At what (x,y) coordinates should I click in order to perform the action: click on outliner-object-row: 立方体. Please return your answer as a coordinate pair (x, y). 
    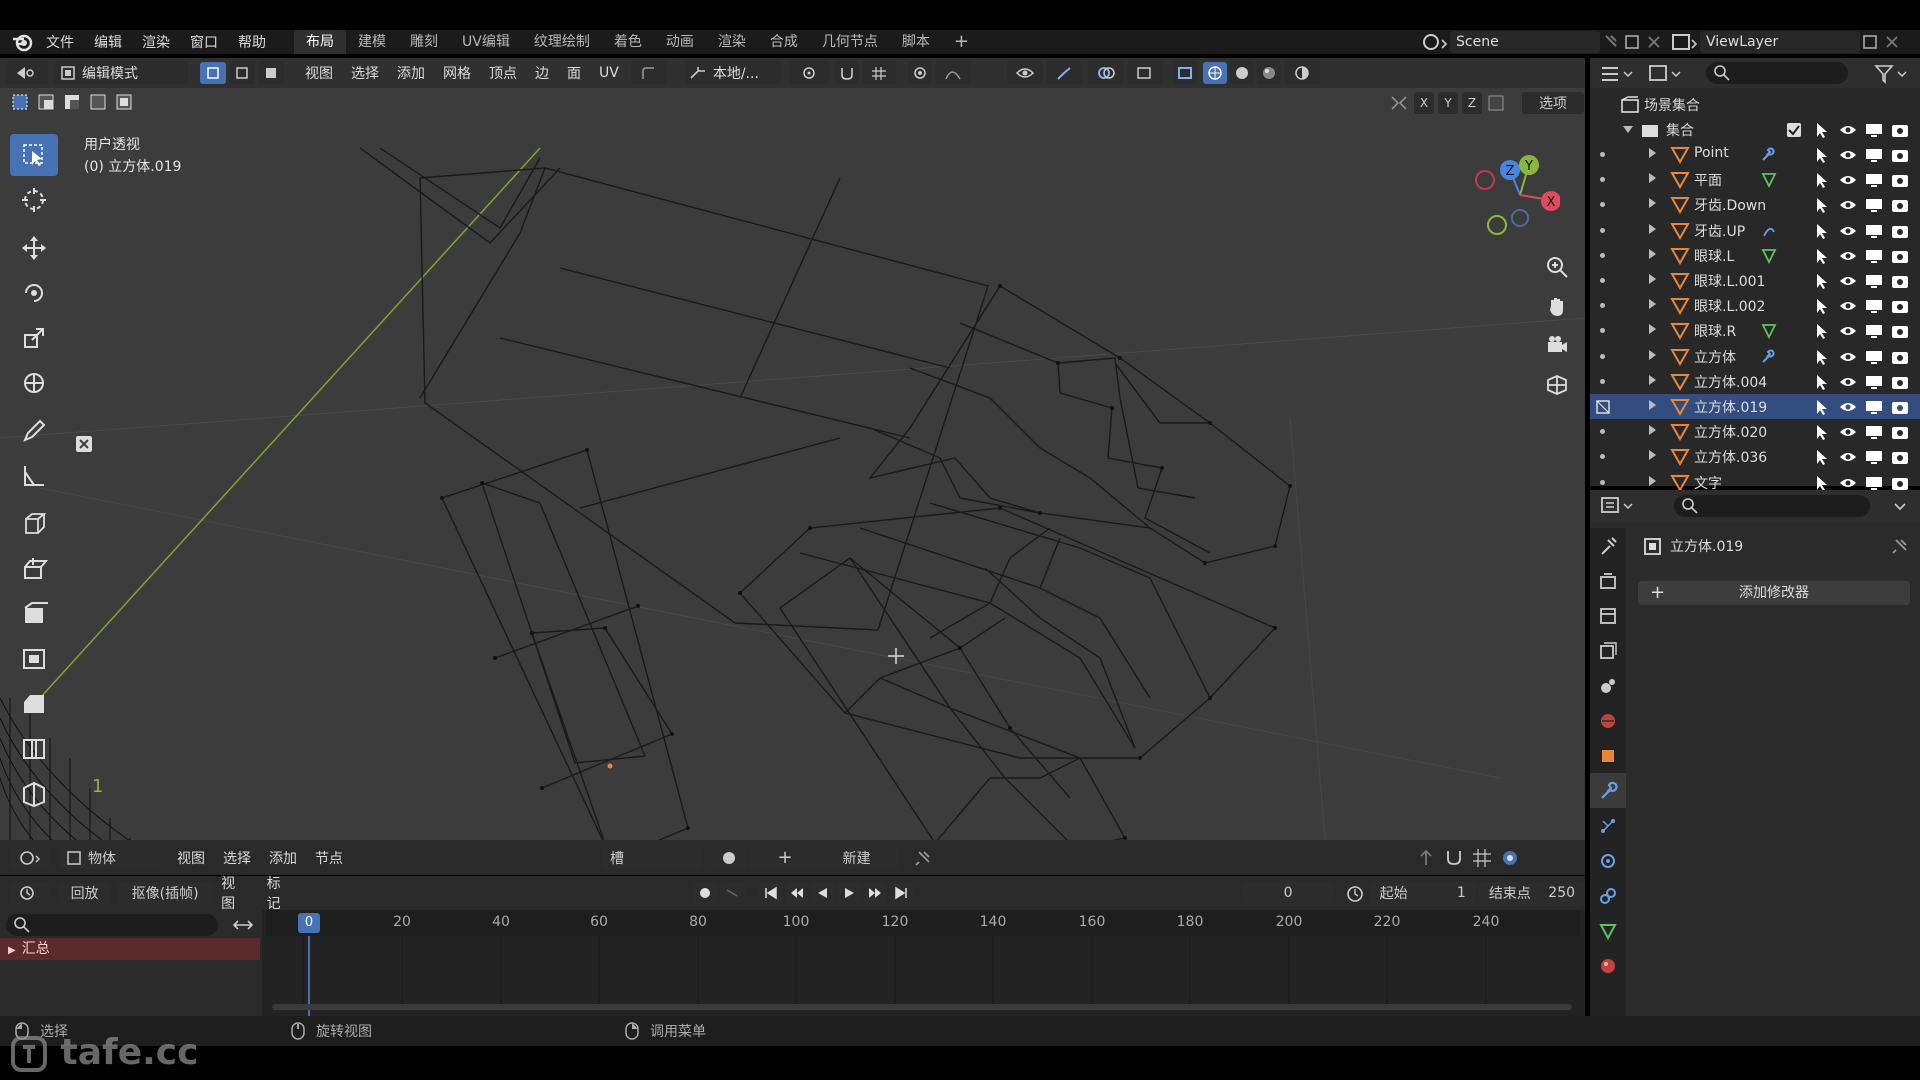
    Looking at the image, I should click on (1755, 356).